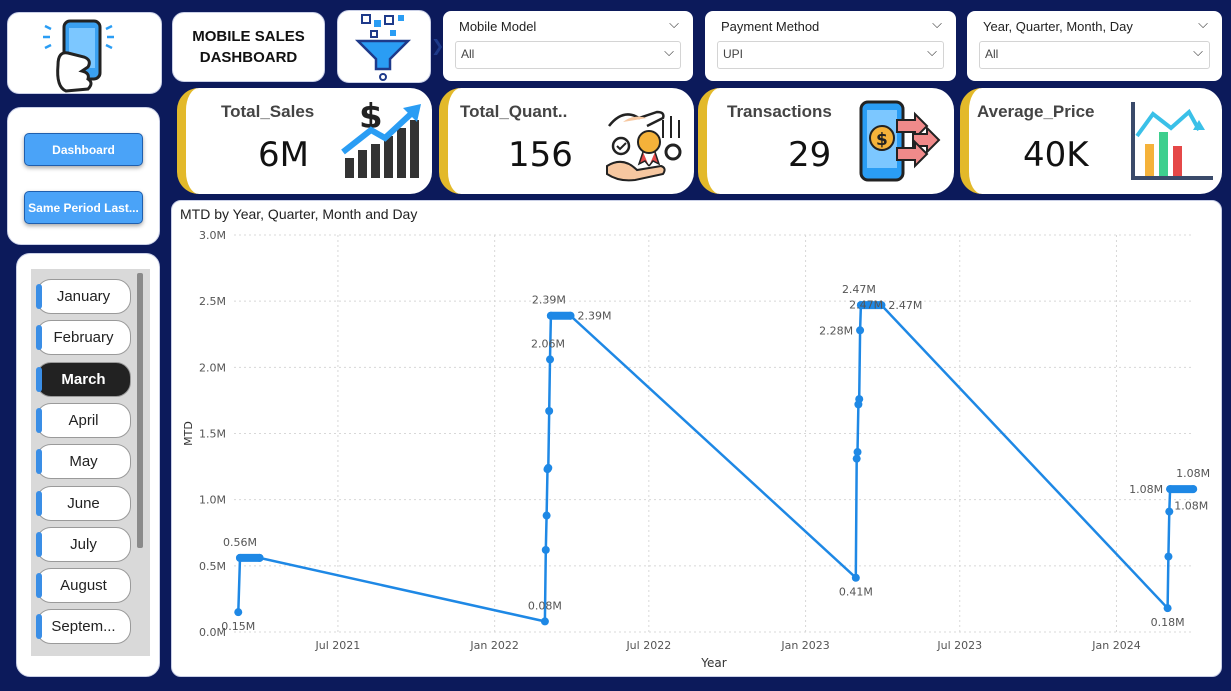 The image size is (1231, 691). What do you see at coordinates (644, 146) in the screenshot?
I see `quality-hands-icon` at bounding box center [644, 146].